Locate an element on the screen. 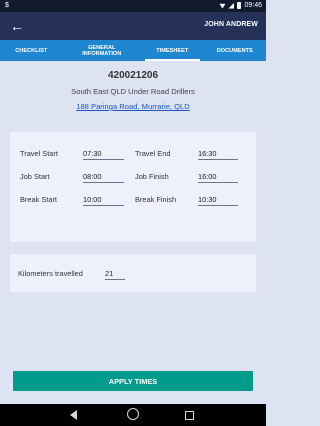 The image size is (320, 426). break-start-label: Break Start is located at coordinates (38, 199).